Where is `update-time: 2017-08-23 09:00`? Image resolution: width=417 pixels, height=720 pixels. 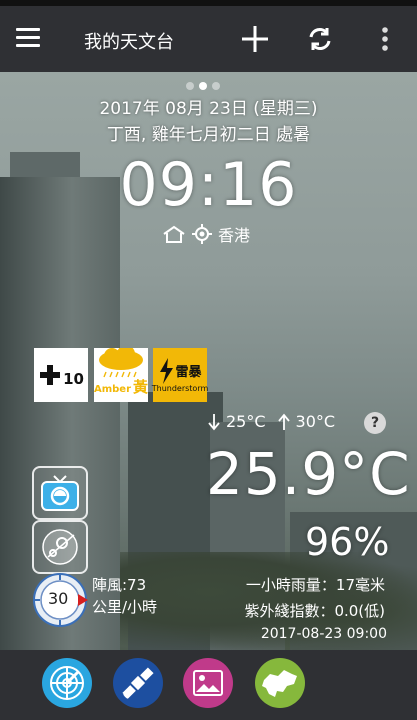 update-time: 2017-08-23 09:00 is located at coordinates (323, 634).